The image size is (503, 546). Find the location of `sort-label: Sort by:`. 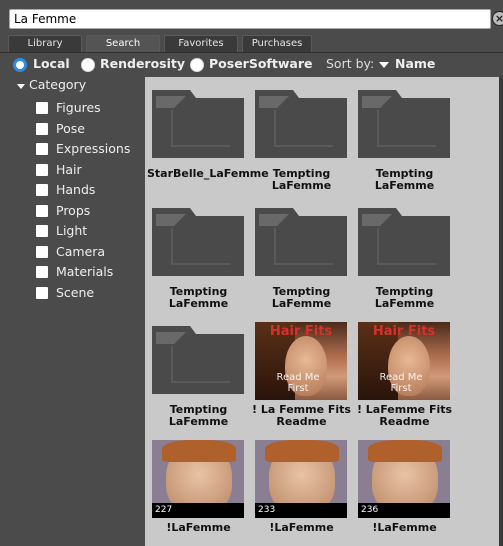

sort-label: Sort by: is located at coordinates (350, 63).